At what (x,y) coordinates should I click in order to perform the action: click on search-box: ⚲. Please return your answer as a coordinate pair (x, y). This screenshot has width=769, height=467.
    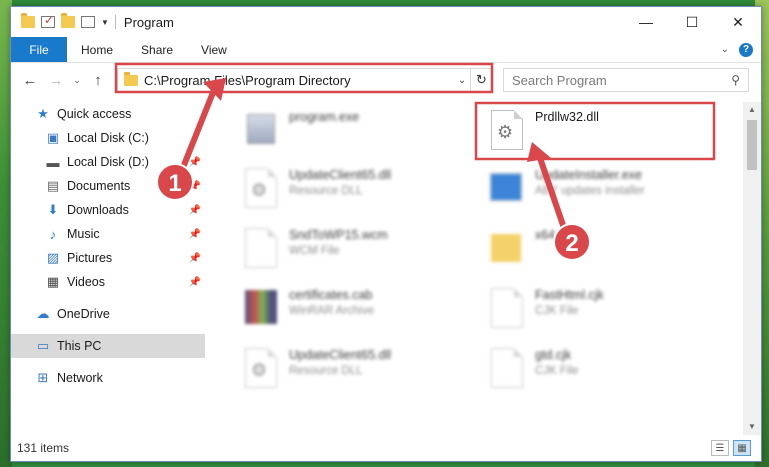
    Looking at the image, I should click on (626, 80).